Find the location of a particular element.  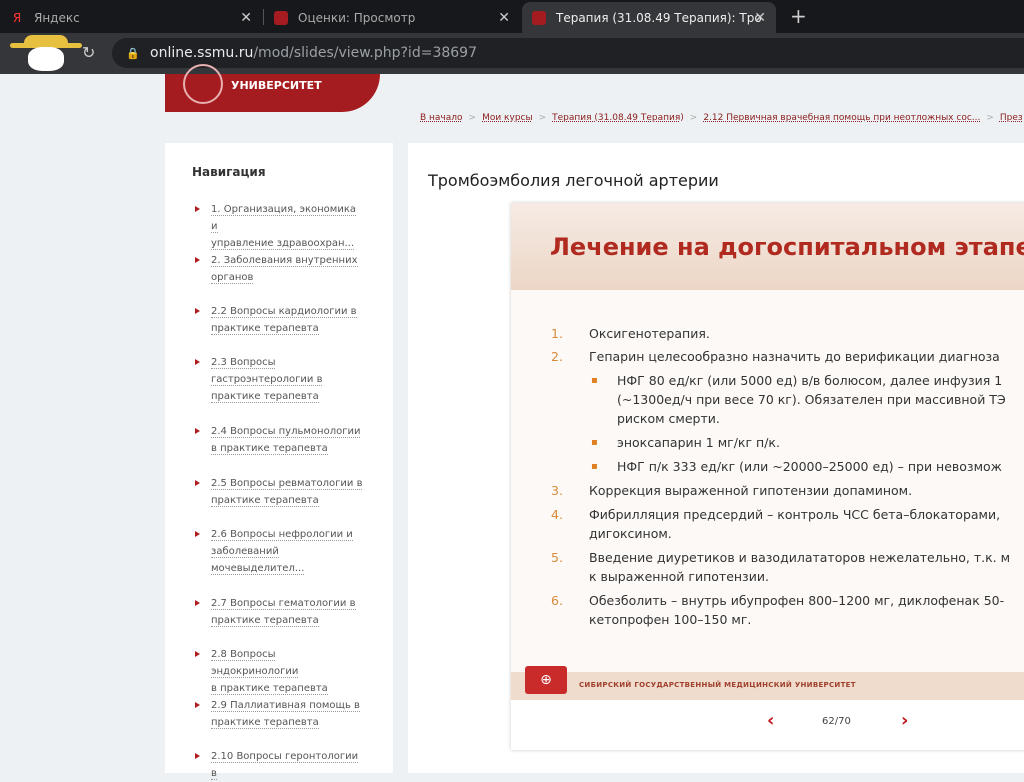

nav-item-label: 2.4 Вопросы пульмонологии is located at coordinates (286, 432).